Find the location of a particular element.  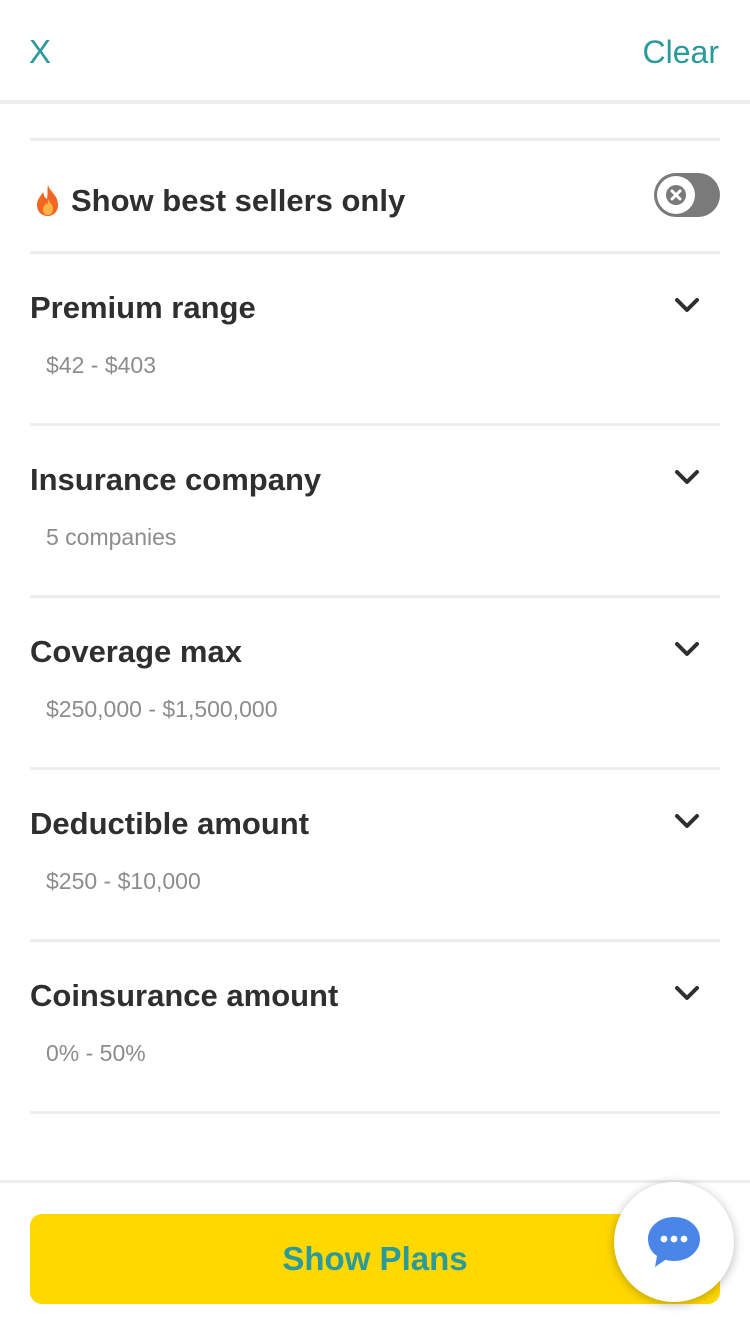

filter-title: Insurance company is located at coordinates (176, 479).